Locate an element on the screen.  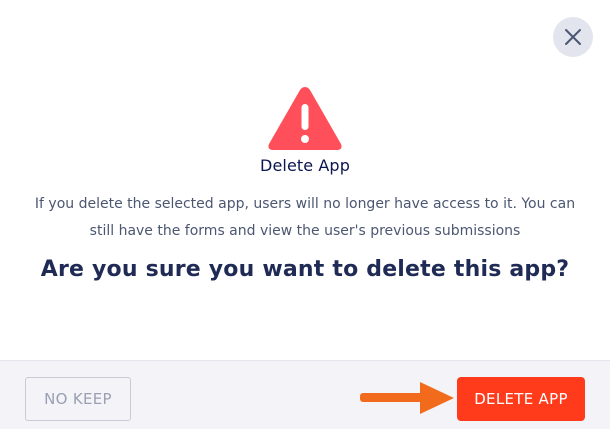
delete-app-button: DELETE APP is located at coordinates (521, 399).